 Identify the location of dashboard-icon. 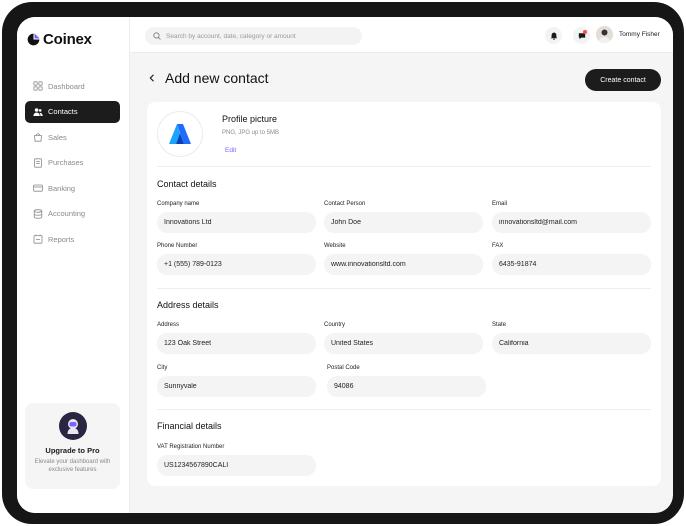
(38, 86).